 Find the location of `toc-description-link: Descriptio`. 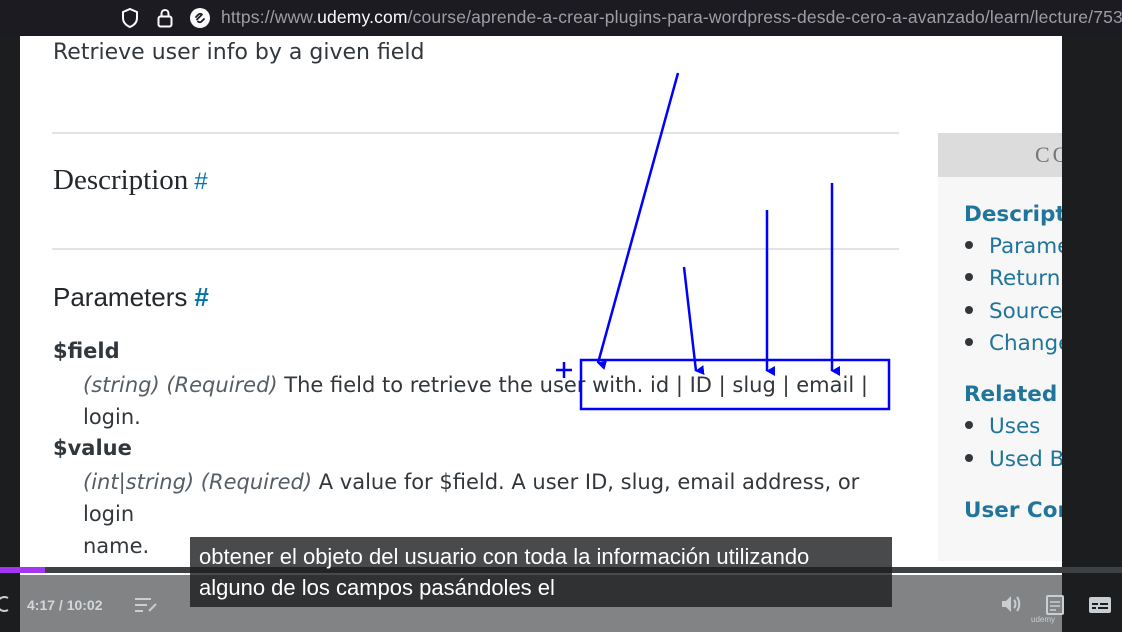

toc-description-link: Descriptio is located at coordinates (1013, 214).